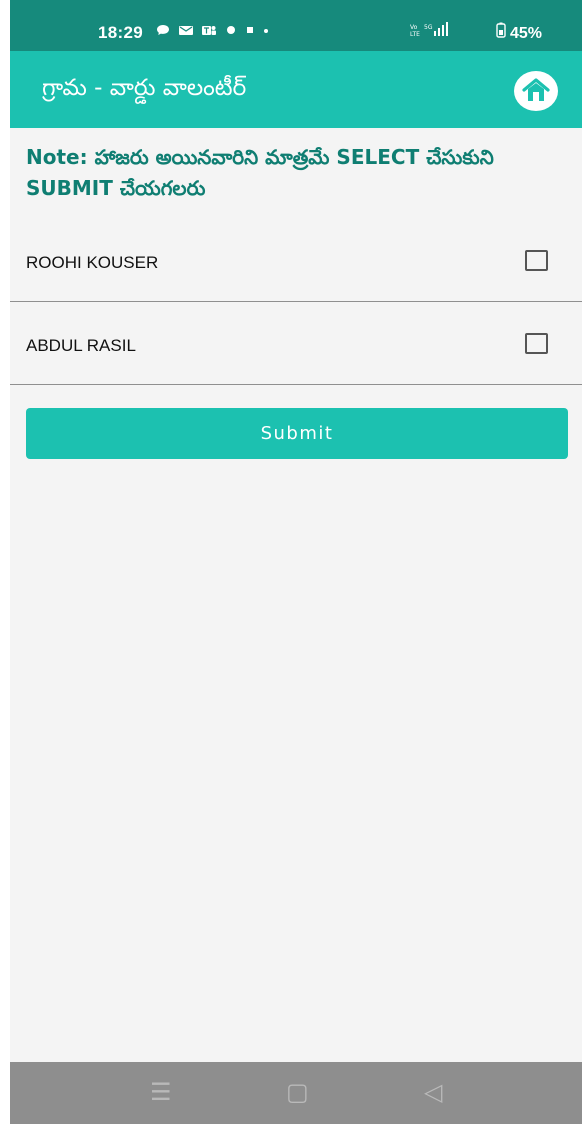  I want to click on svg-text: 5G, so click(428, 27).